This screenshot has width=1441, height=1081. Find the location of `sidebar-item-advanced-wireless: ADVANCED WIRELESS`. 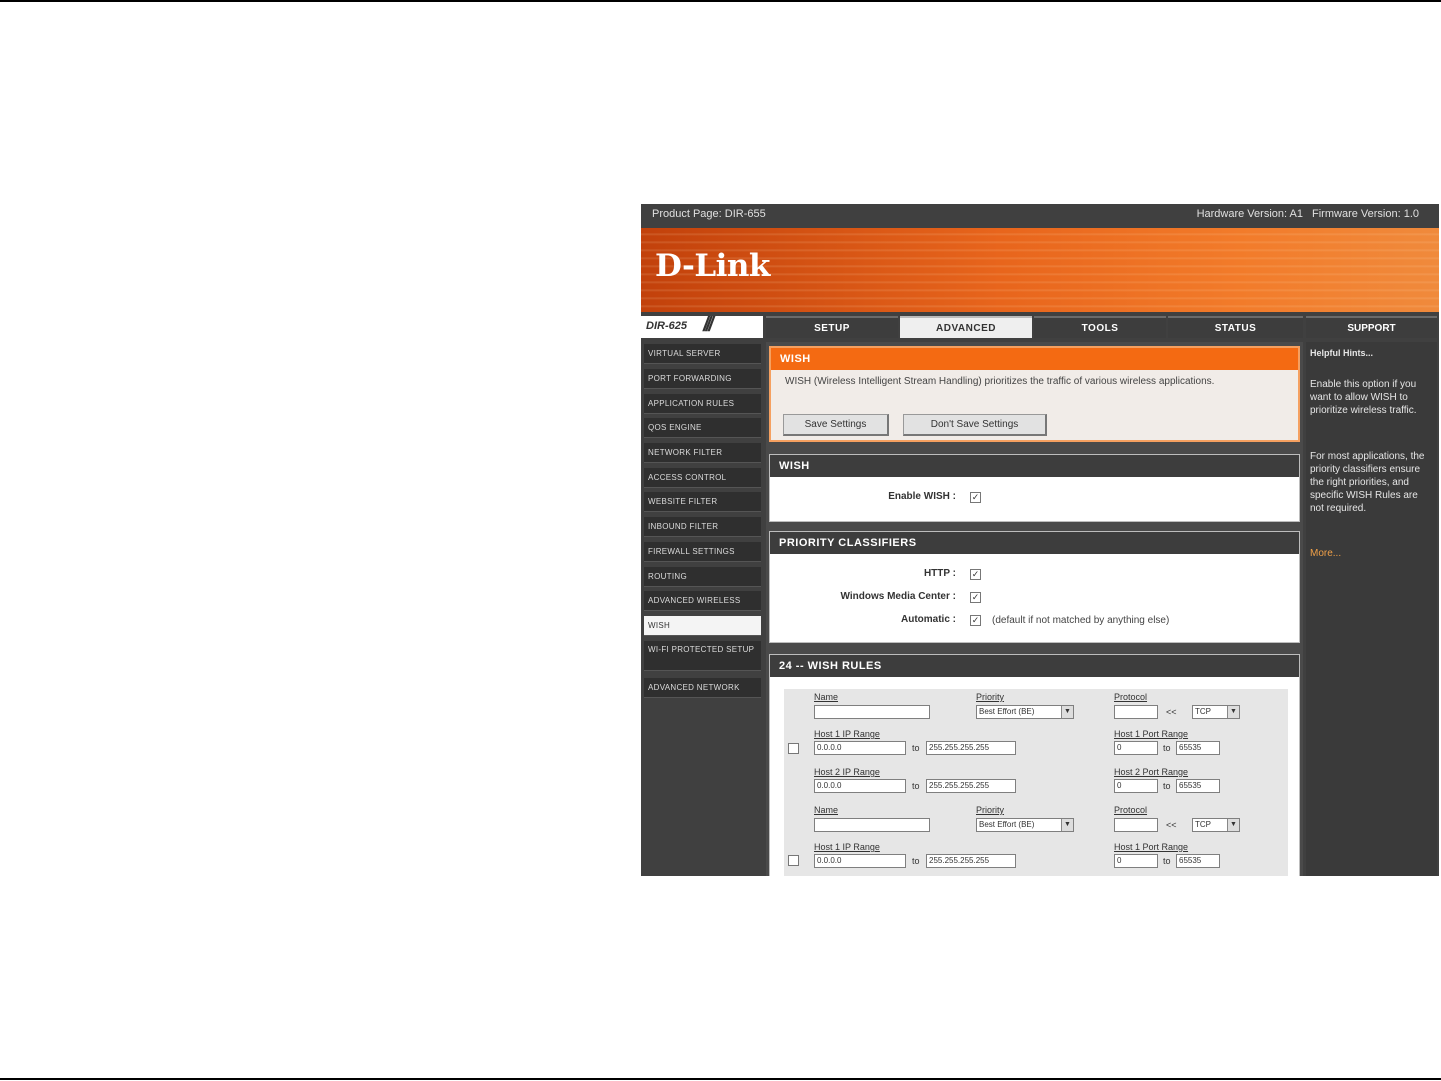

sidebar-item-advanced-wireless: ADVANCED WIRELESS is located at coordinates (702, 601).